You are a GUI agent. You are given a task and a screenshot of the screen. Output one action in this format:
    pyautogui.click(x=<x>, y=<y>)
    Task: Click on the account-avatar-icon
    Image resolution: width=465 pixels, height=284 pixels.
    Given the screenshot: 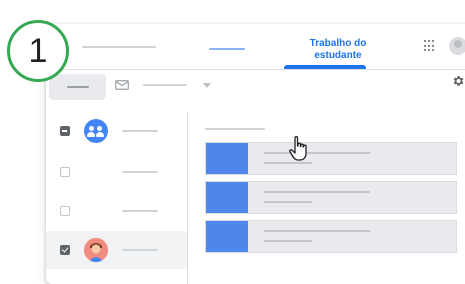 What is the action you would take?
    pyautogui.click(x=457, y=46)
    